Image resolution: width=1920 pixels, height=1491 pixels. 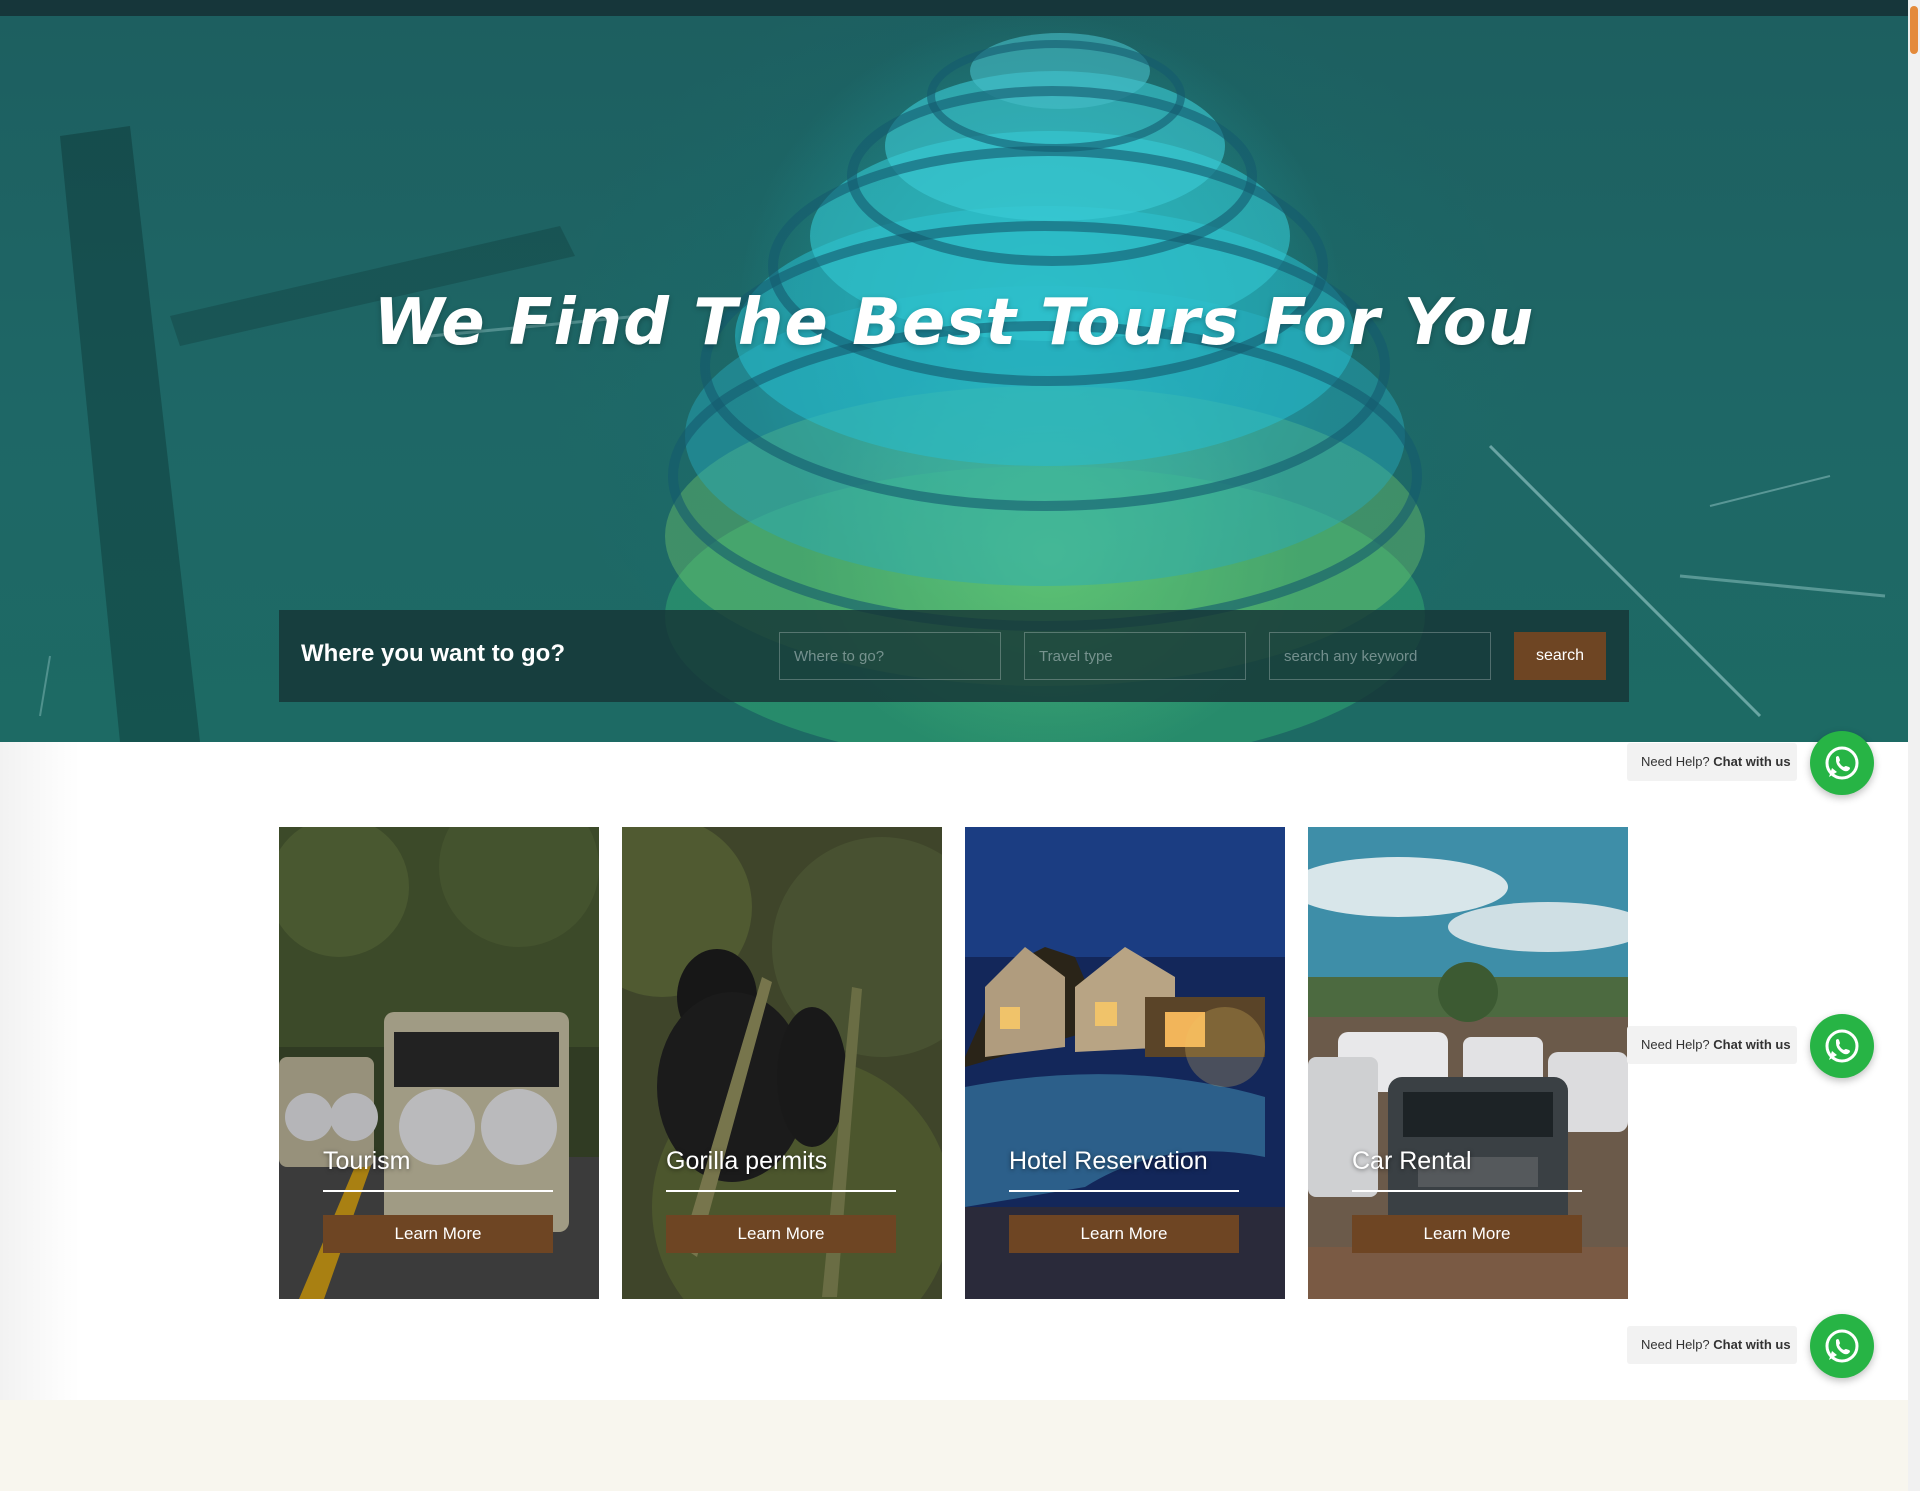 What do you see at coordinates (1412, 1161) in the screenshot?
I see `service-title: Car Rental` at bounding box center [1412, 1161].